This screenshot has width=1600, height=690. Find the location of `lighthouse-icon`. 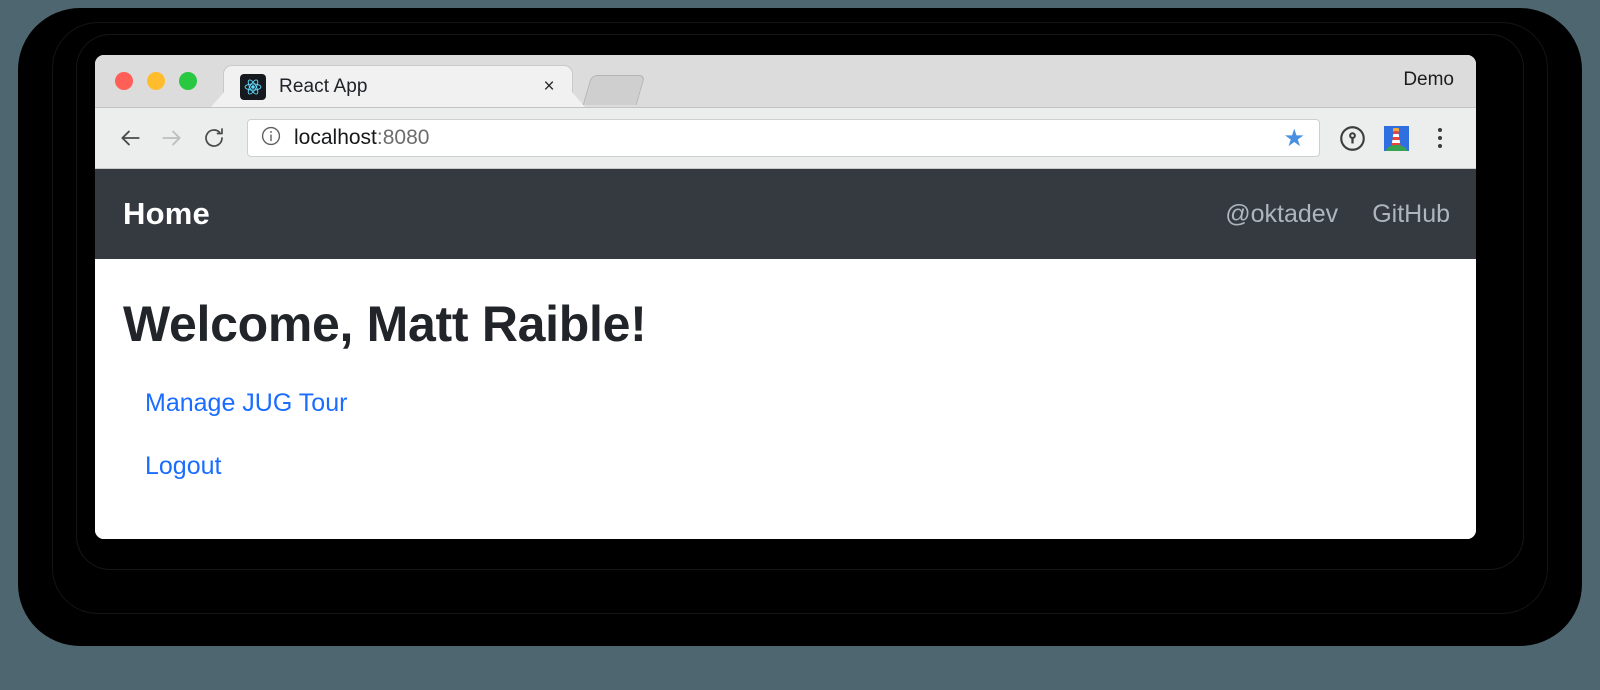

lighthouse-icon is located at coordinates (1396, 138).